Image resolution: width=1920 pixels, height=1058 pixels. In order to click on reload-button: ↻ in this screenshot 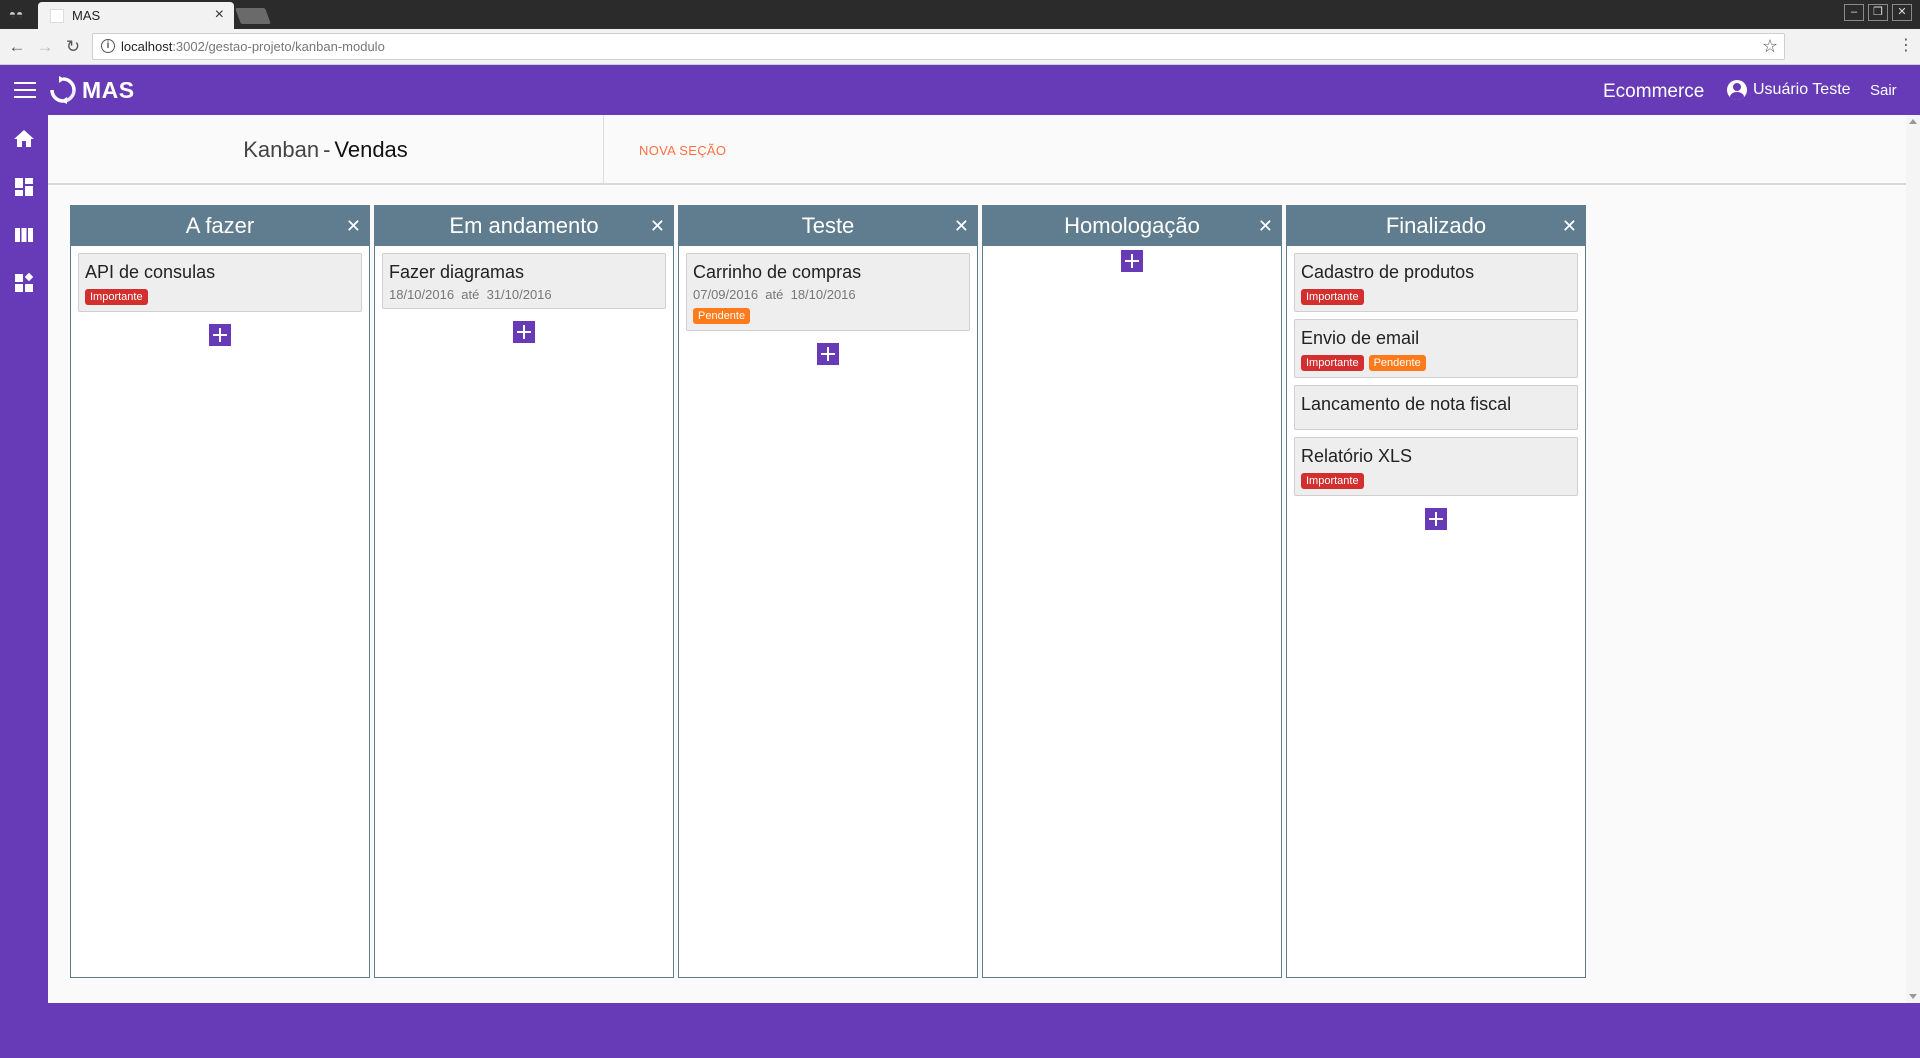, I will do `click(73, 47)`.